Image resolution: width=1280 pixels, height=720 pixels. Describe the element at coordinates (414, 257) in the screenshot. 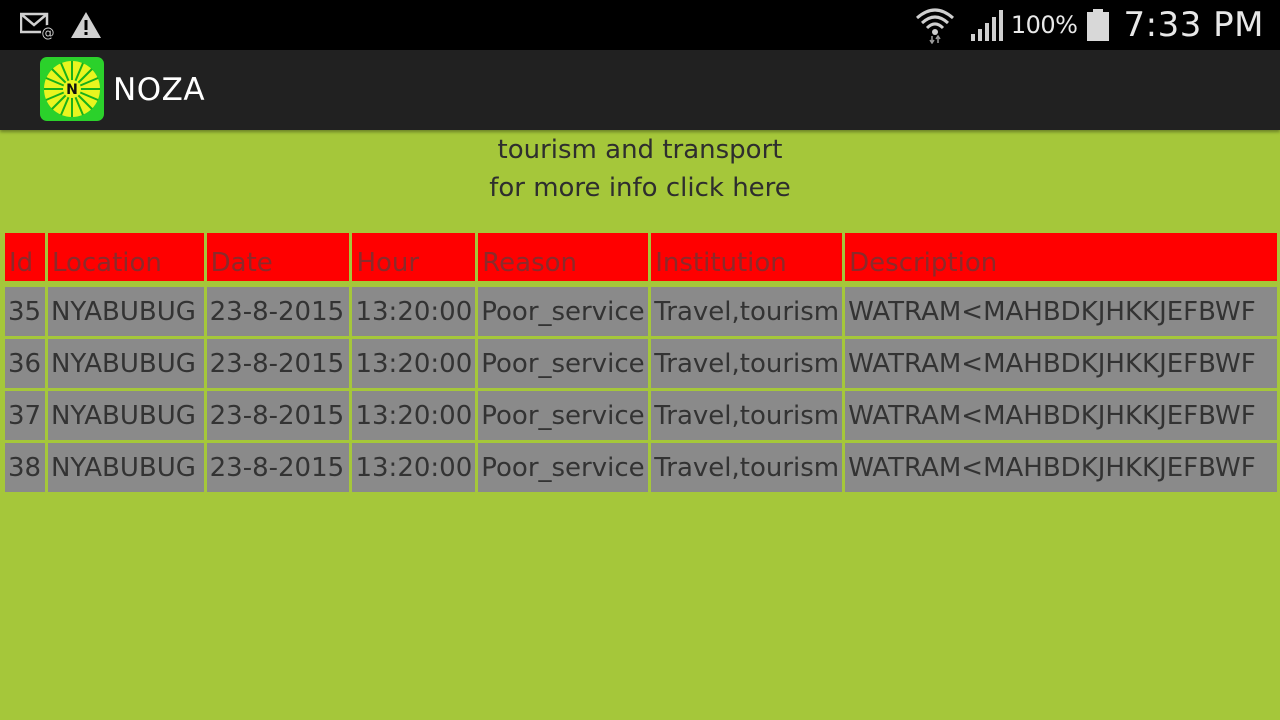

I see `column-header-hour: Hour` at that location.